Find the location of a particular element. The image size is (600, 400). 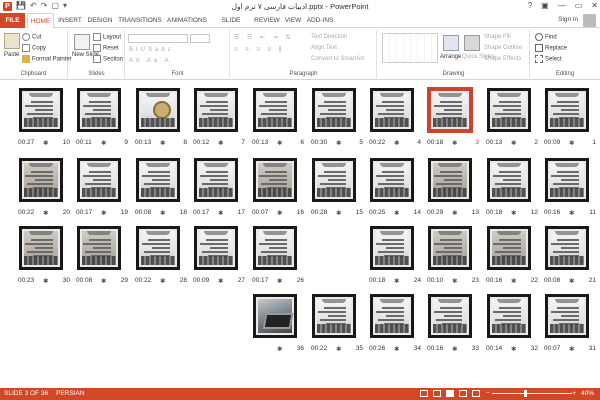

tab-home: HOME is located at coordinates (40, 21).